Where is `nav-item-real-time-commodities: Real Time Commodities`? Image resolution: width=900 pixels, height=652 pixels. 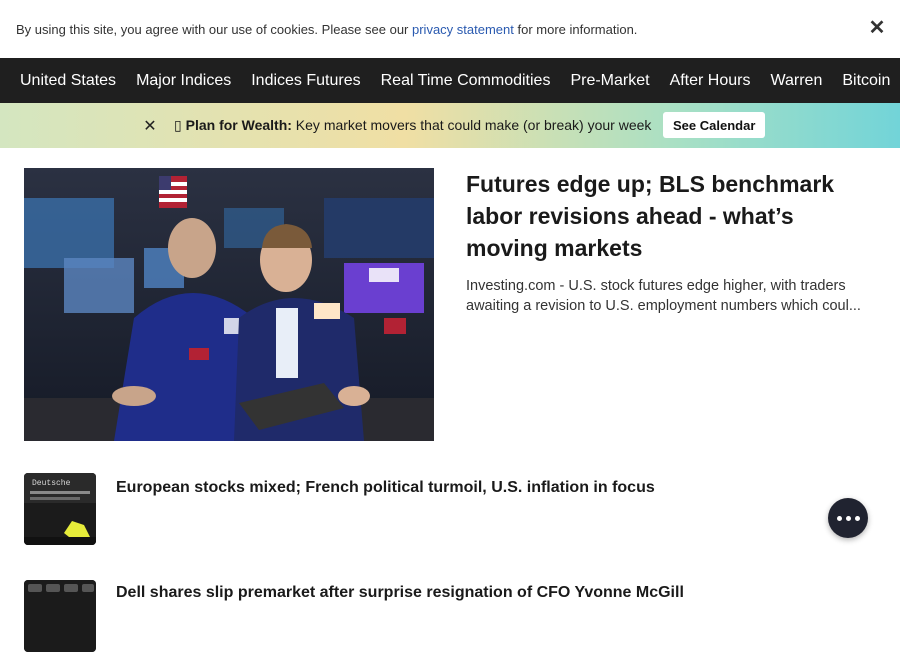 nav-item-real-time-commodities: Real Time Commodities is located at coordinates (466, 81).